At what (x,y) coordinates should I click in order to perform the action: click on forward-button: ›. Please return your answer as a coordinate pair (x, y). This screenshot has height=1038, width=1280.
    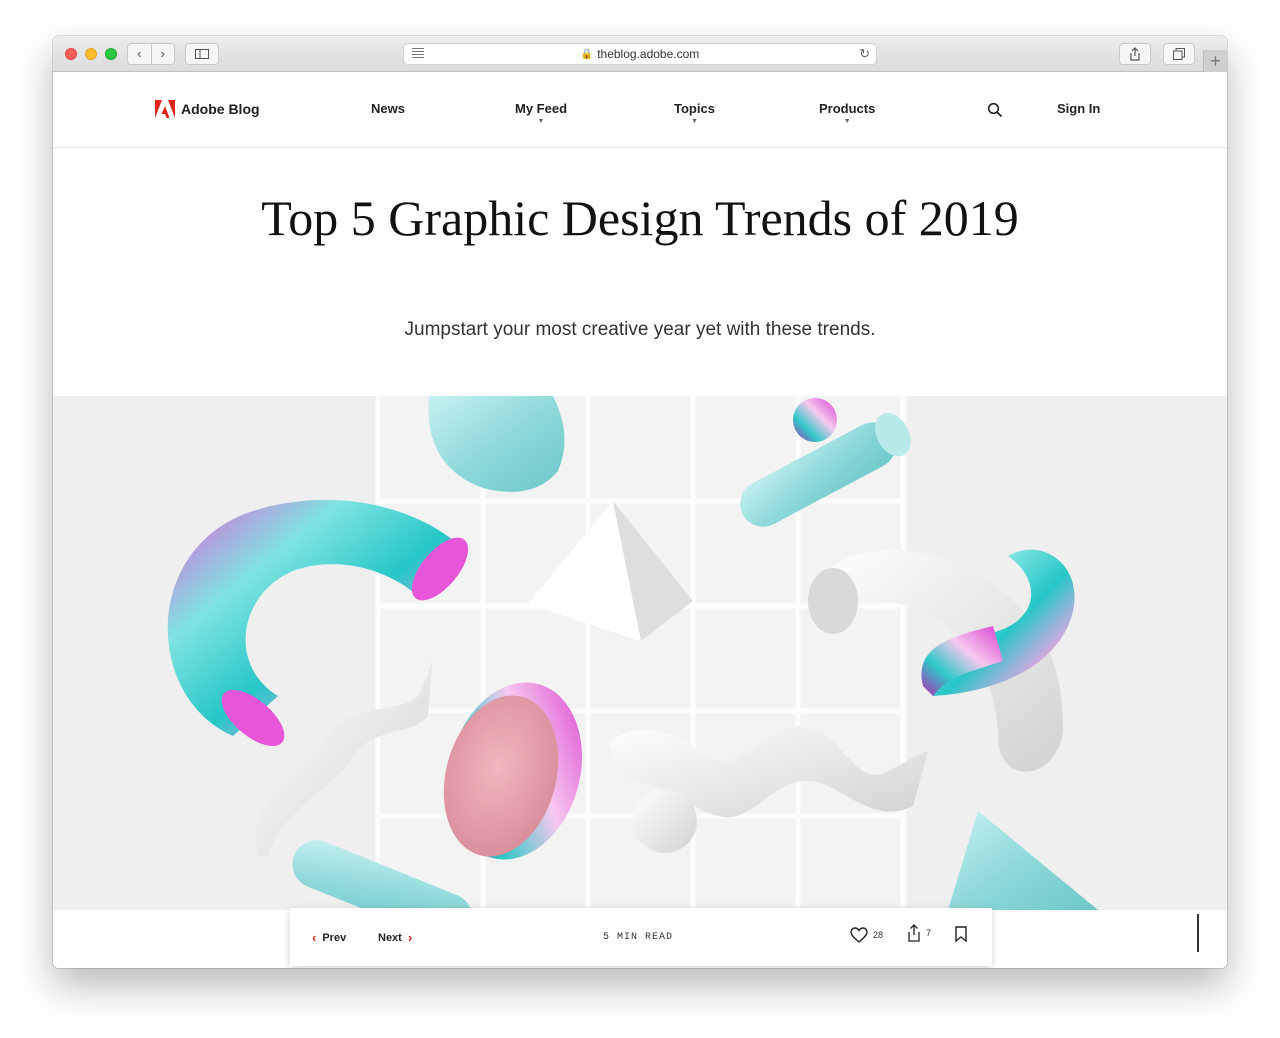
    Looking at the image, I should click on (162, 54).